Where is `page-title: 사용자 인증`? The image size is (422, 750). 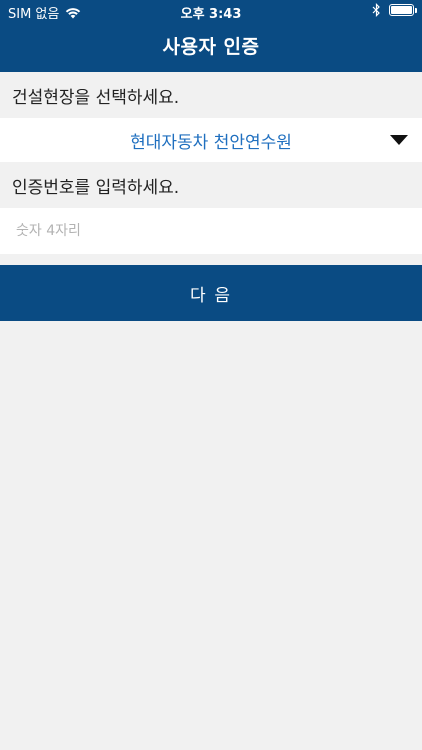
page-title: 사용자 인증 is located at coordinates (211, 47).